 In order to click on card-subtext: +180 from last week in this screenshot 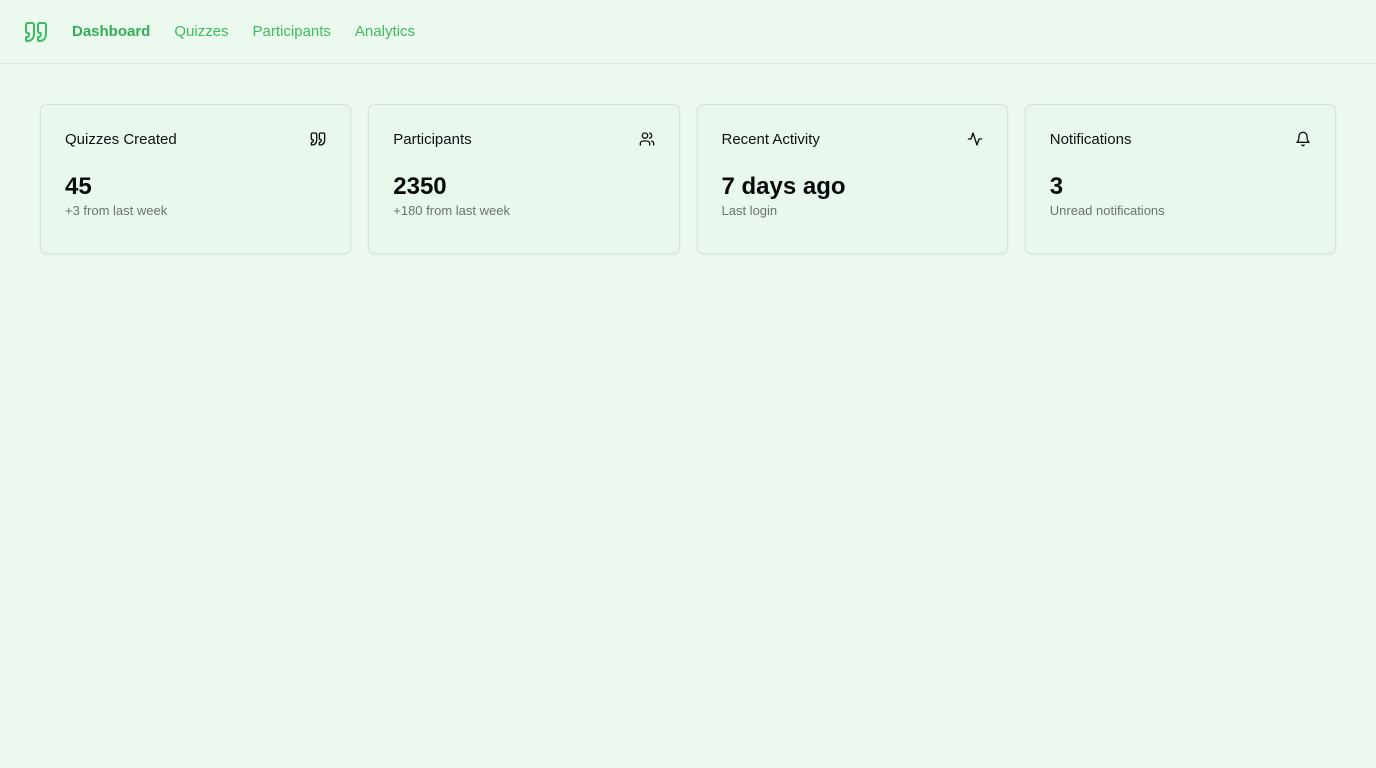, I will do `click(451, 210)`.